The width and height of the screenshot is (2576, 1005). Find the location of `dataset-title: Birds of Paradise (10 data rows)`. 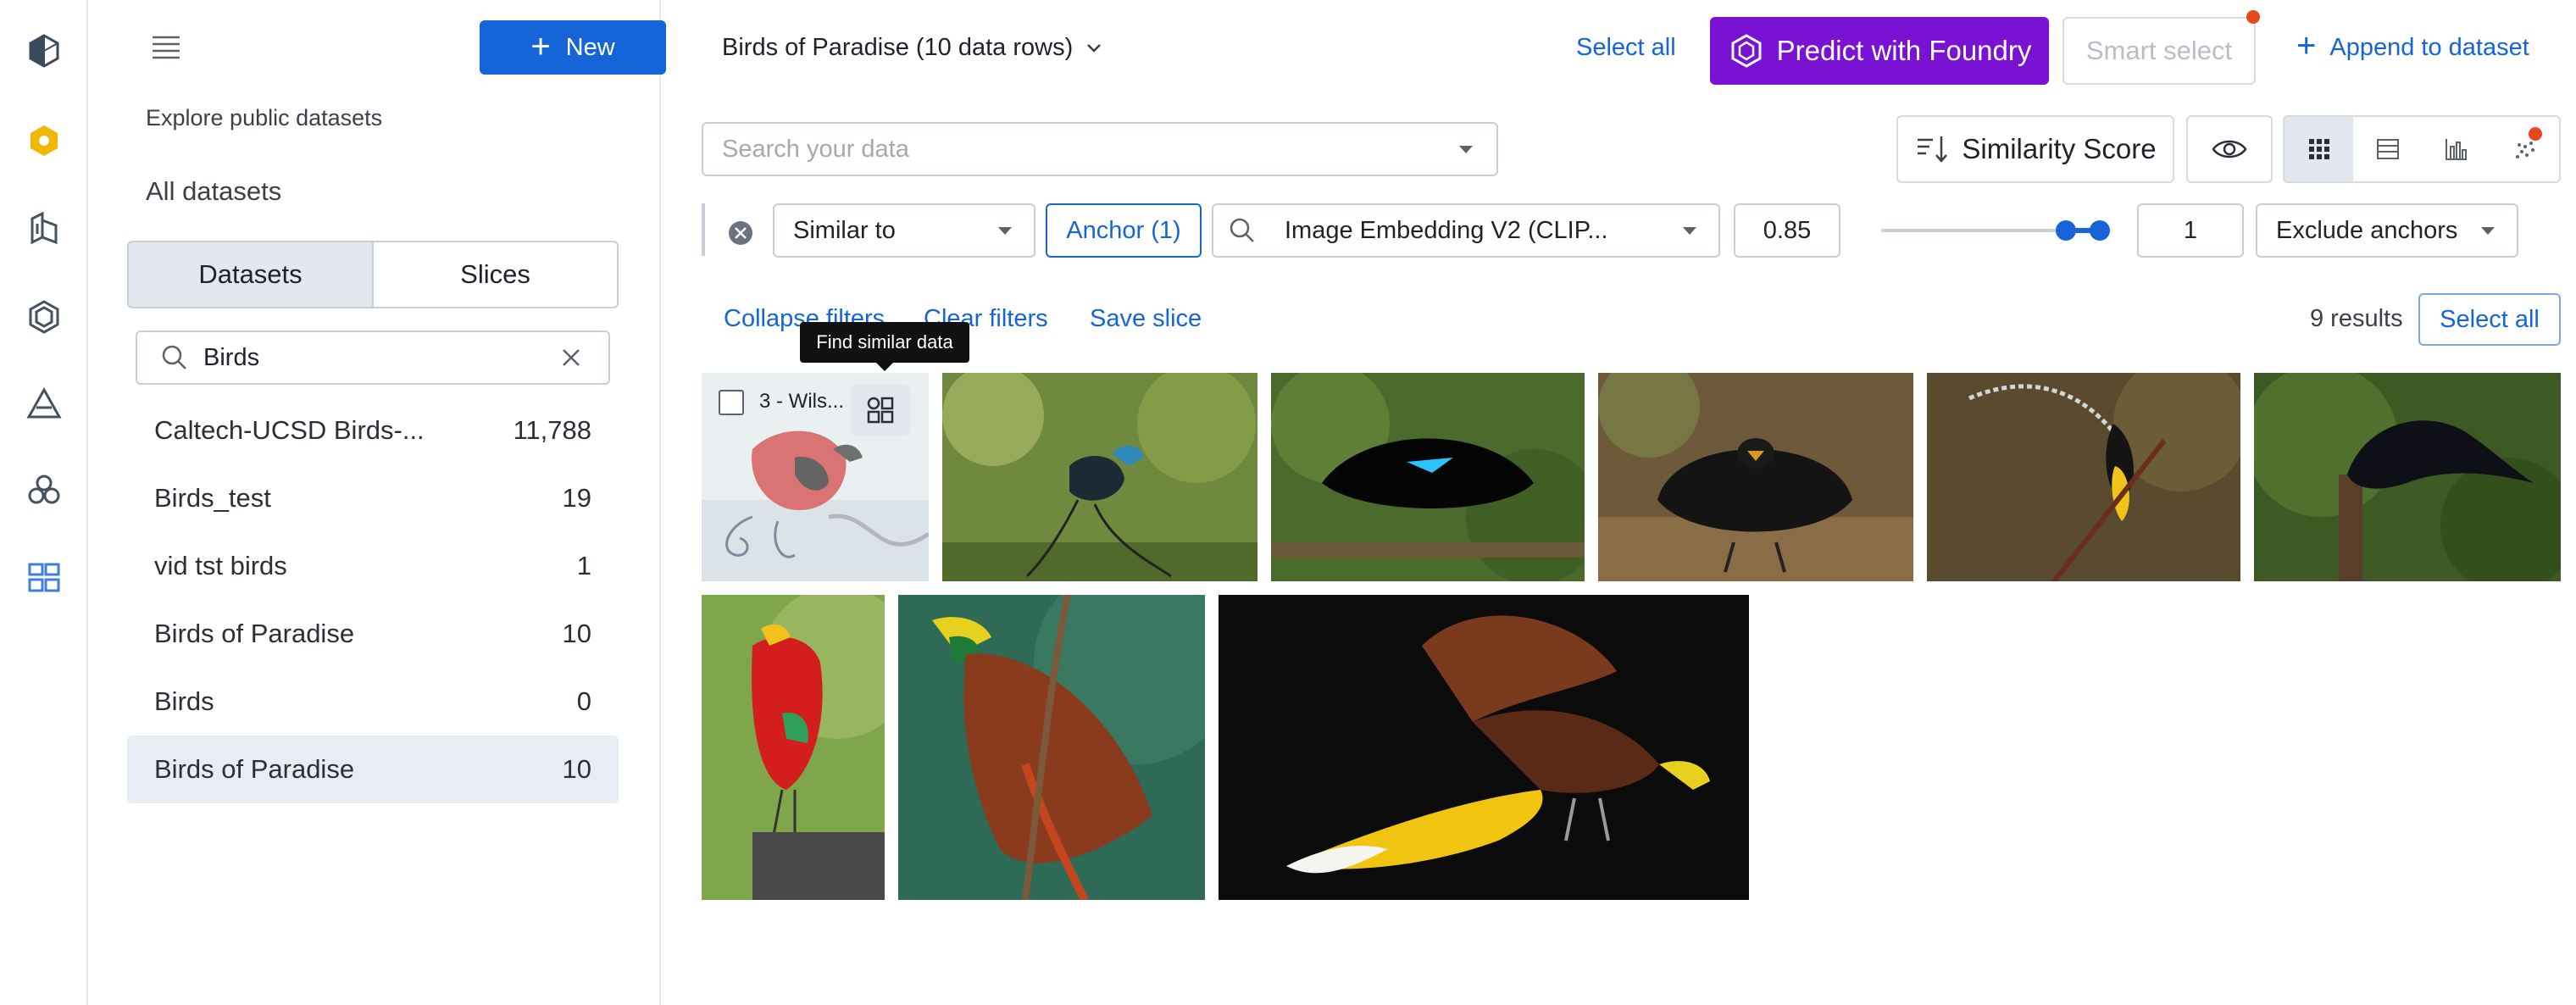

dataset-title: Birds of Paradise (10 data rows) is located at coordinates (898, 48).